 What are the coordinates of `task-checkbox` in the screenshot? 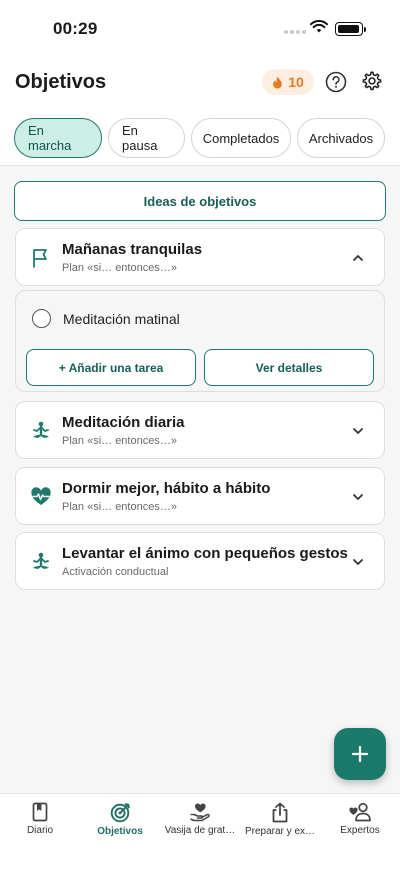 It's located at (41, 318).